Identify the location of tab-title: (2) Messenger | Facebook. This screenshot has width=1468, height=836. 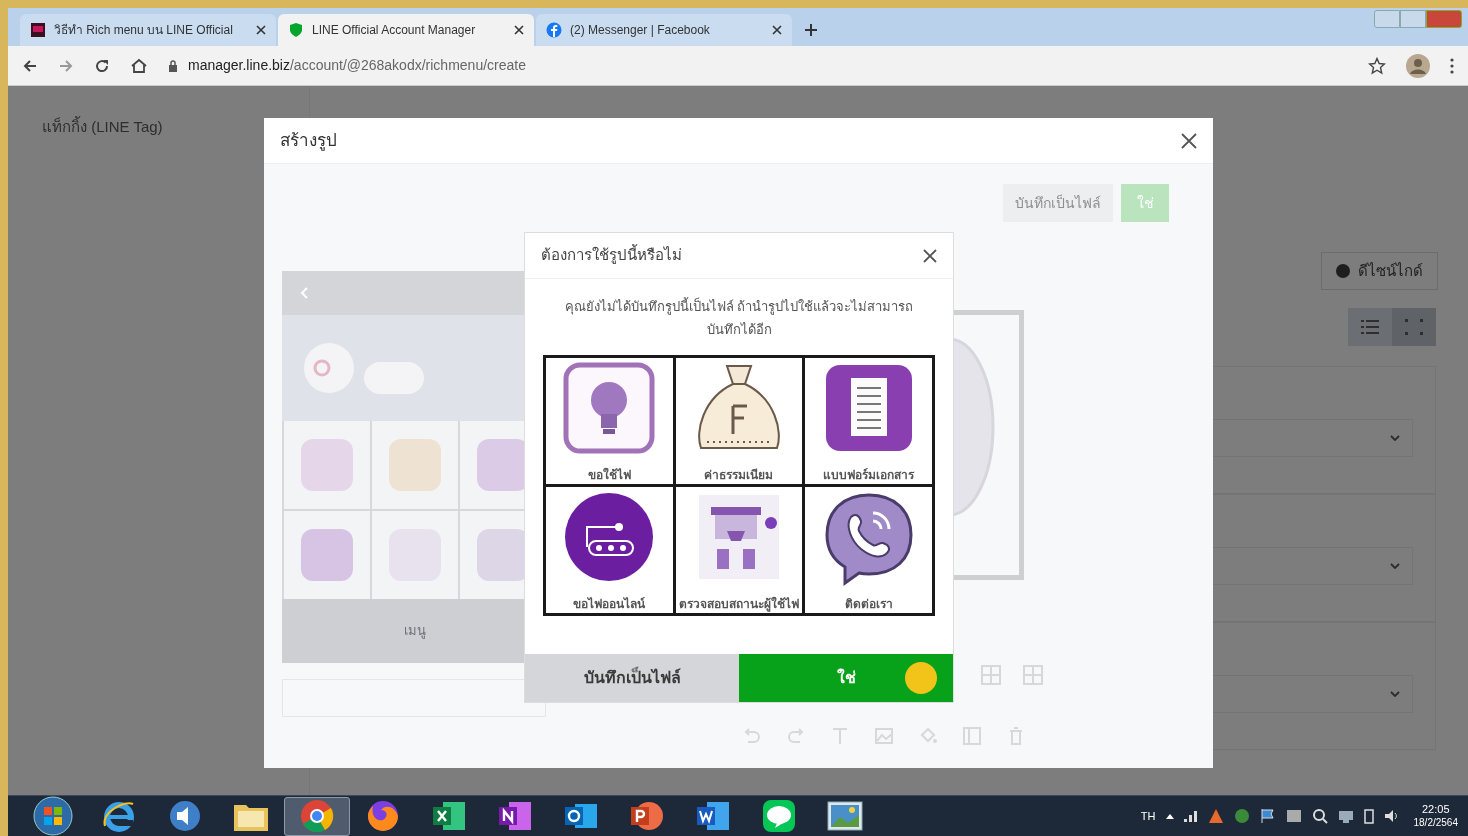
(640, 30).